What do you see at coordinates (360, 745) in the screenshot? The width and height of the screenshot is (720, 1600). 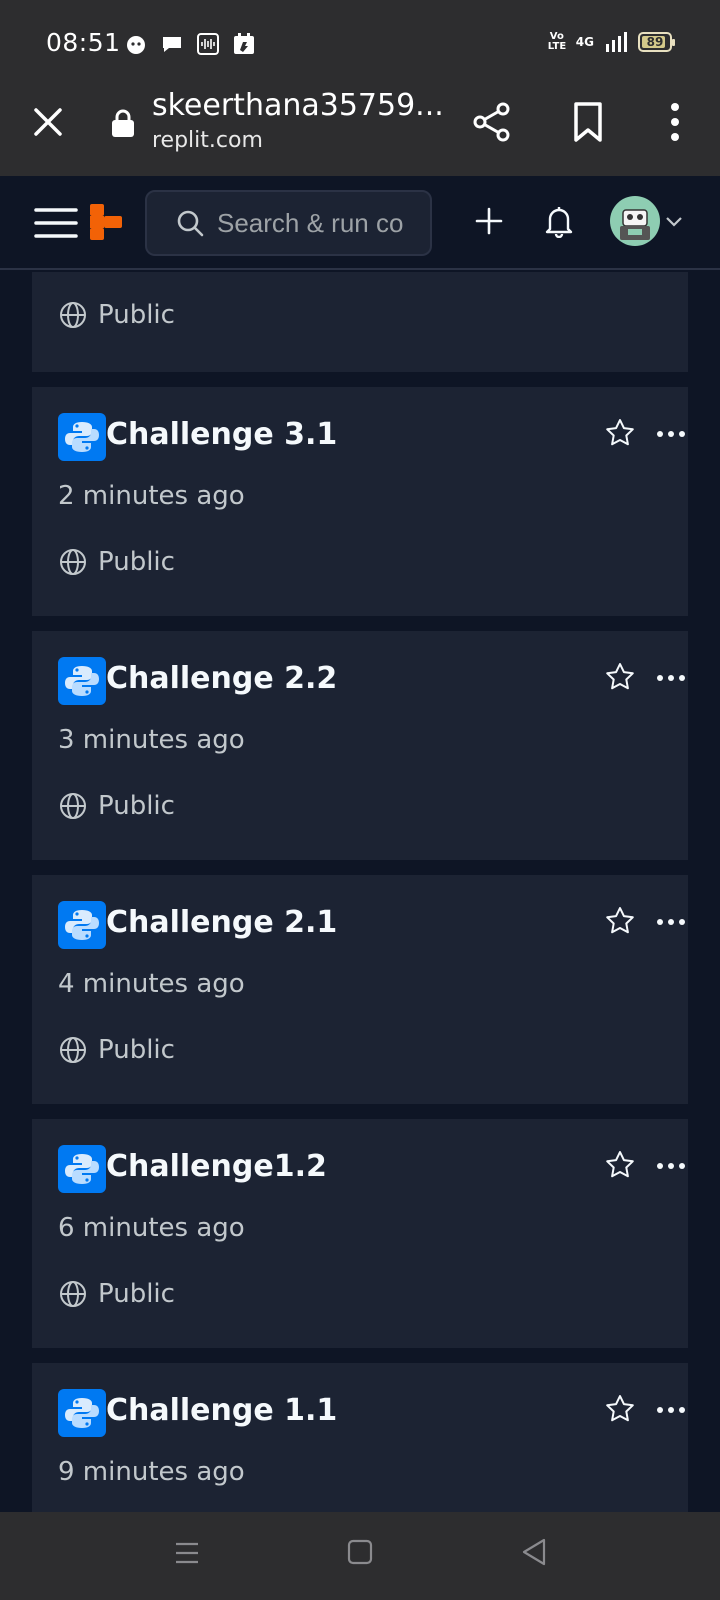 I see `repl-card: Challenge 2.2 3 minutes ago Public` at bounding box center [360, 745].